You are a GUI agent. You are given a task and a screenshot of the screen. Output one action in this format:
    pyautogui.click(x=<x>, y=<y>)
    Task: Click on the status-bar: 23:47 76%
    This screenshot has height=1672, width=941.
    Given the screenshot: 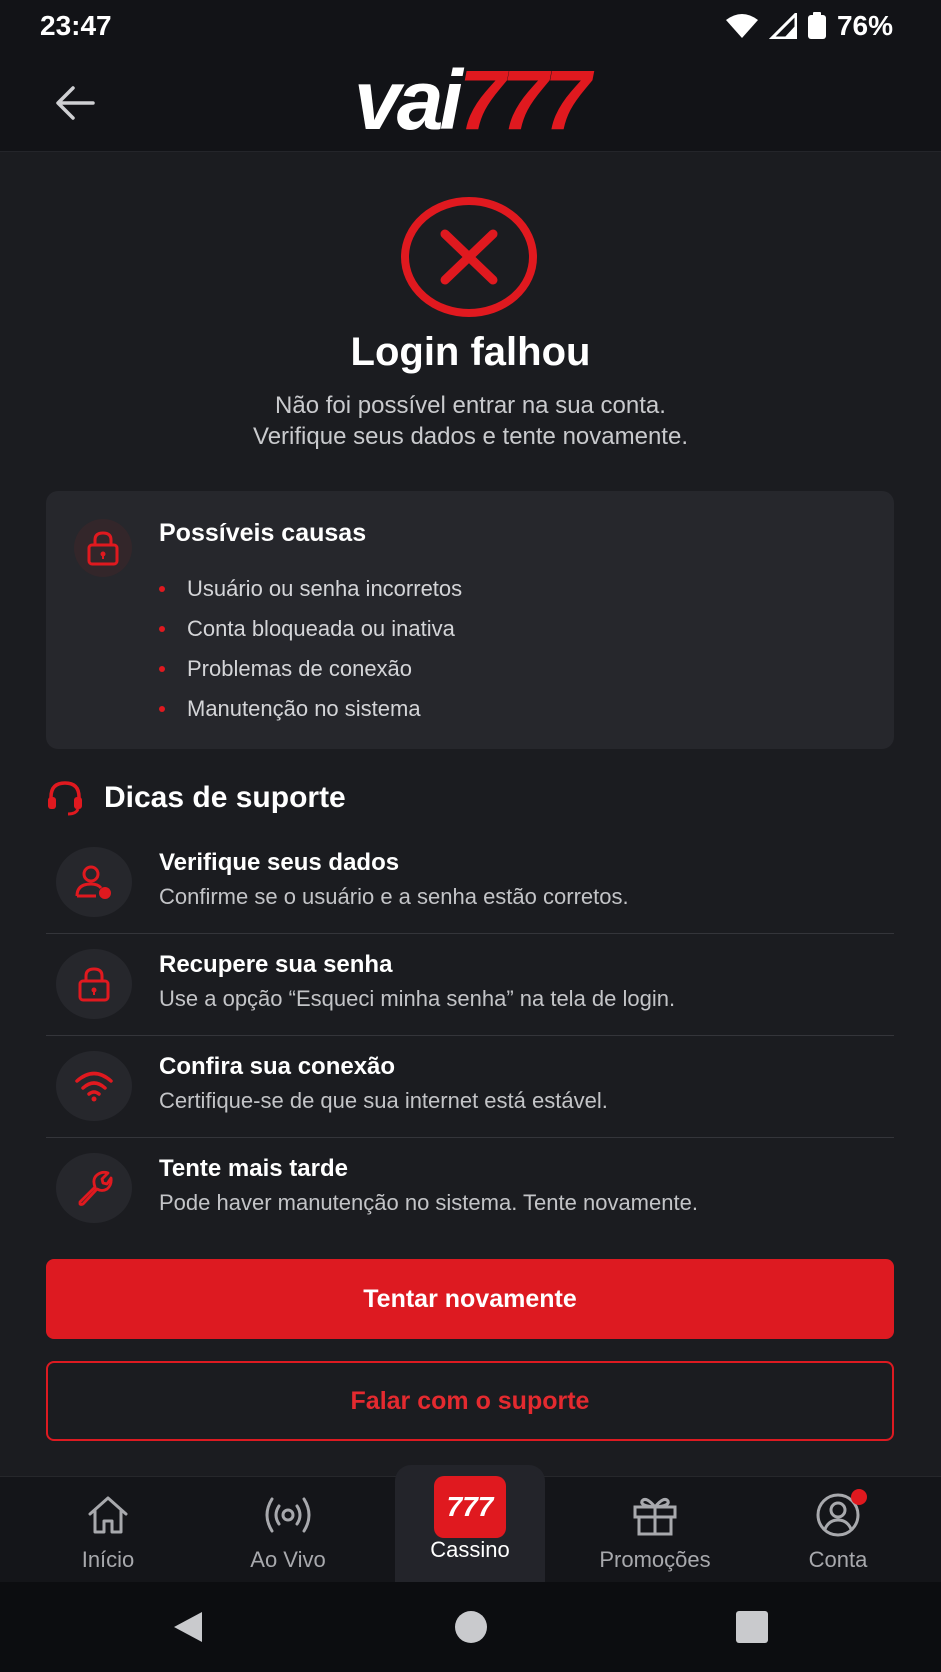 What is the action you would take?
    pyautogui.click(x=470, y=26)
    